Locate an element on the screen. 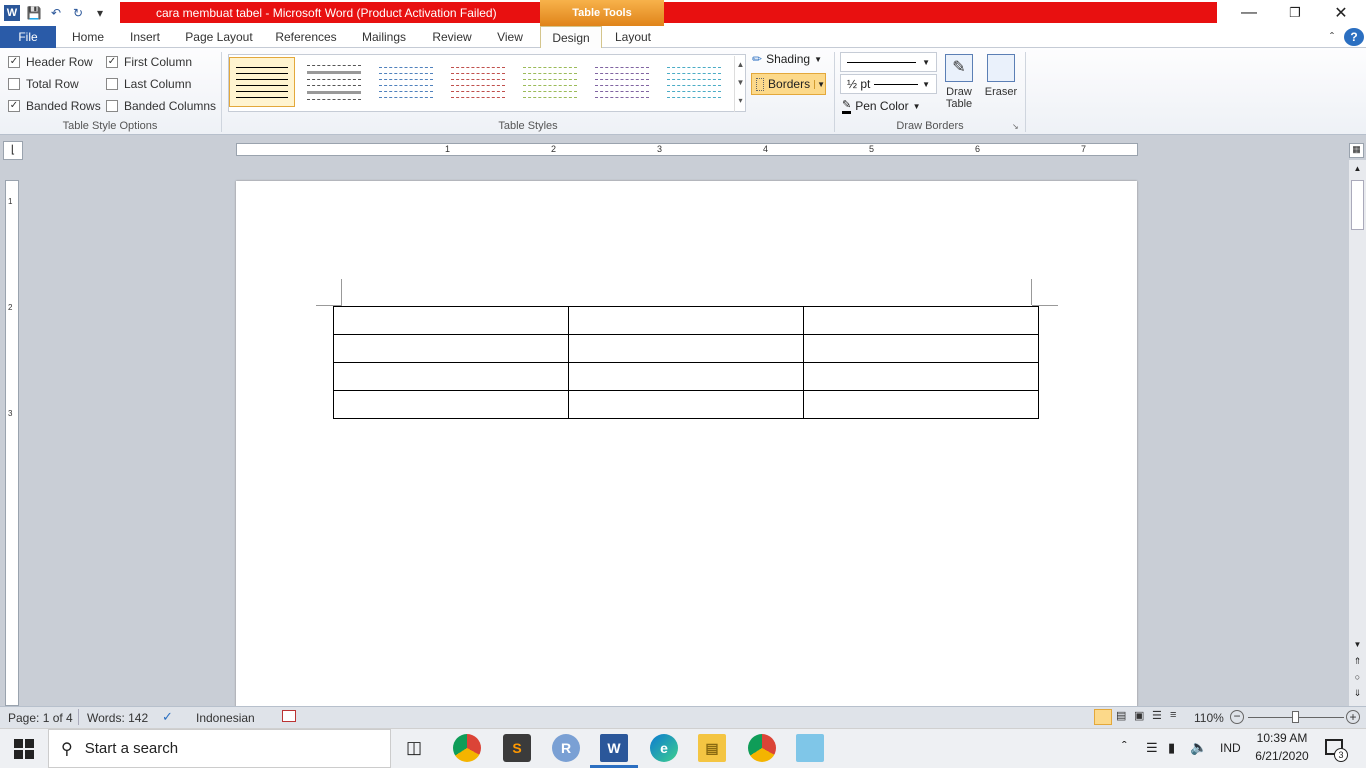  total-row-checkbox: Total Row is located at coordinates (43, 84).